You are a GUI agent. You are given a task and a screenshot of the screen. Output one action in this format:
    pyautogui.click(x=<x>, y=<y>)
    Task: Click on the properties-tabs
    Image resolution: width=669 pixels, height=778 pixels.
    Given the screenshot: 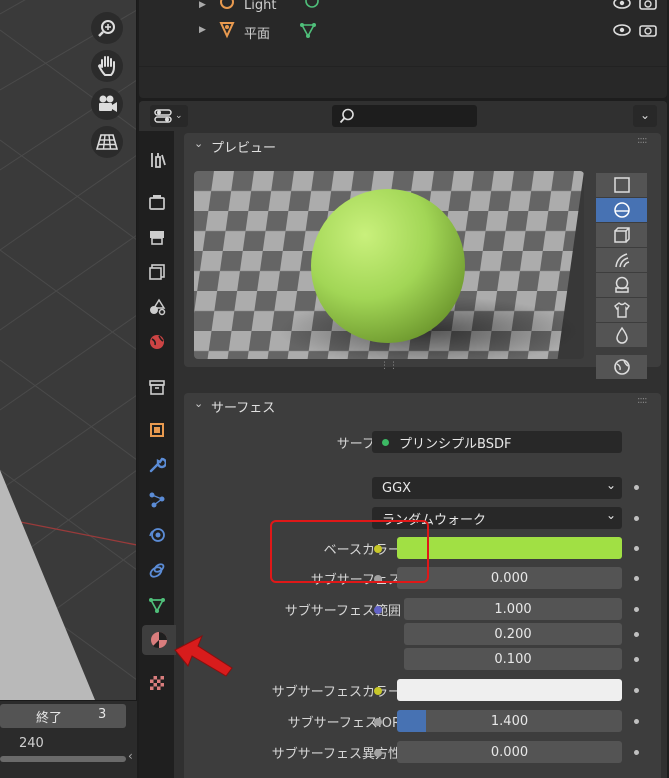 What is the action you would take?
    pyautogui.click(x=157, y=454)
    